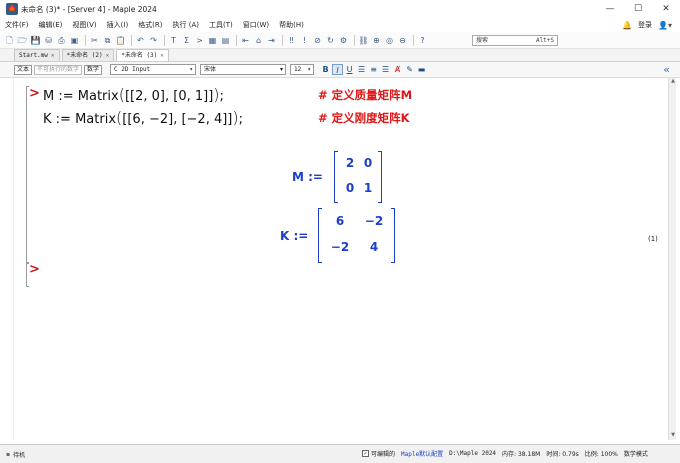 The height and width of the screenshot is (463, 680). What do you see at coordinates (35, 40) in the screenshot?
I see `save-icon: 💾` at bounding box center [35, 40].